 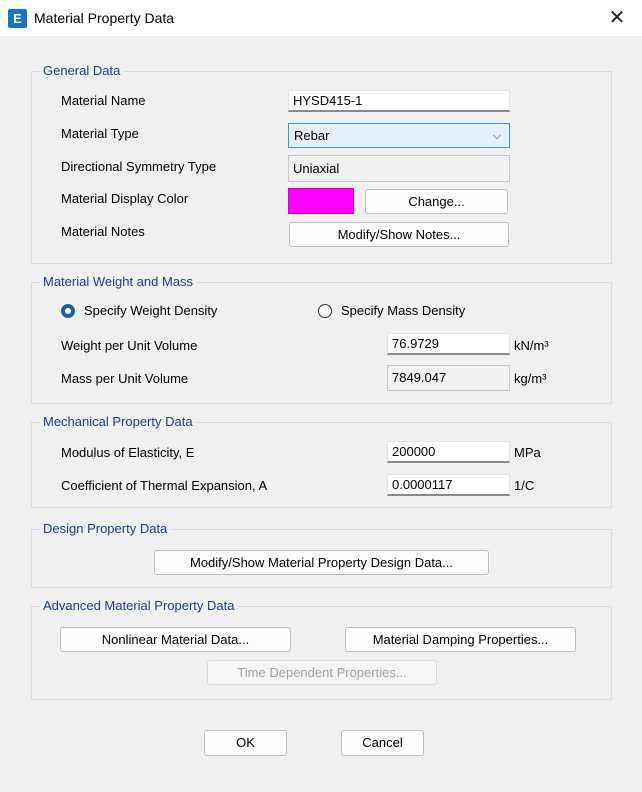 I want to click on material-type-label: Material Type, so click(x=100, y=133).